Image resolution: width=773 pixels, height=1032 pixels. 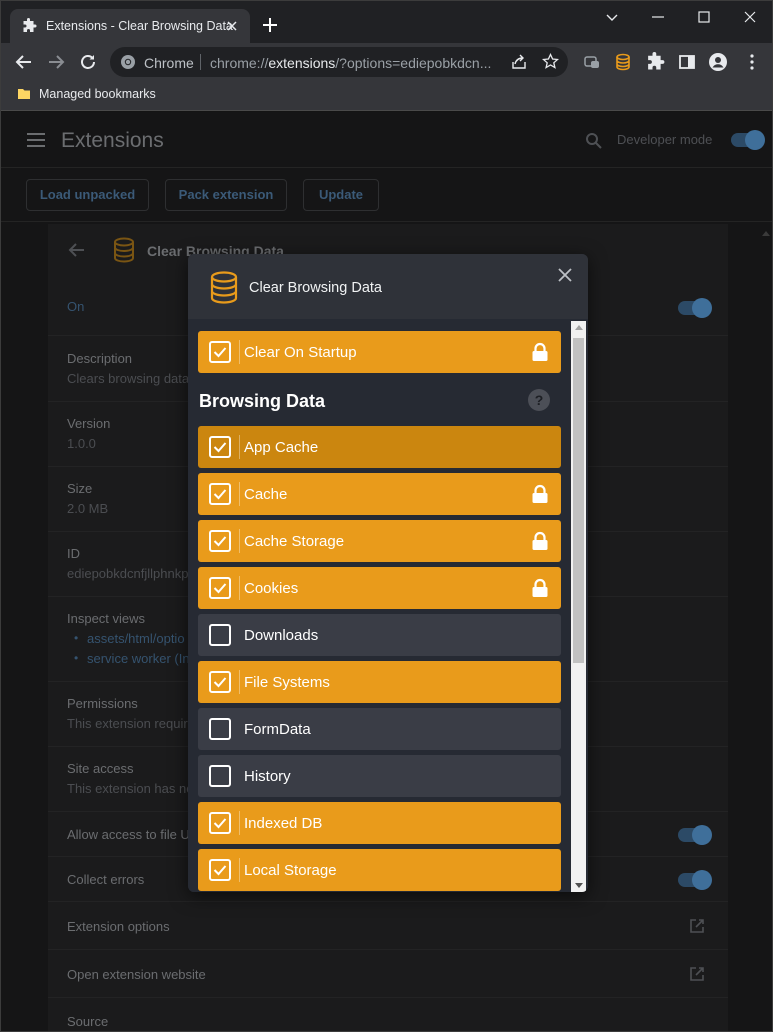 I want to click on dialog-scrollbar, so click(x=578, y=606).